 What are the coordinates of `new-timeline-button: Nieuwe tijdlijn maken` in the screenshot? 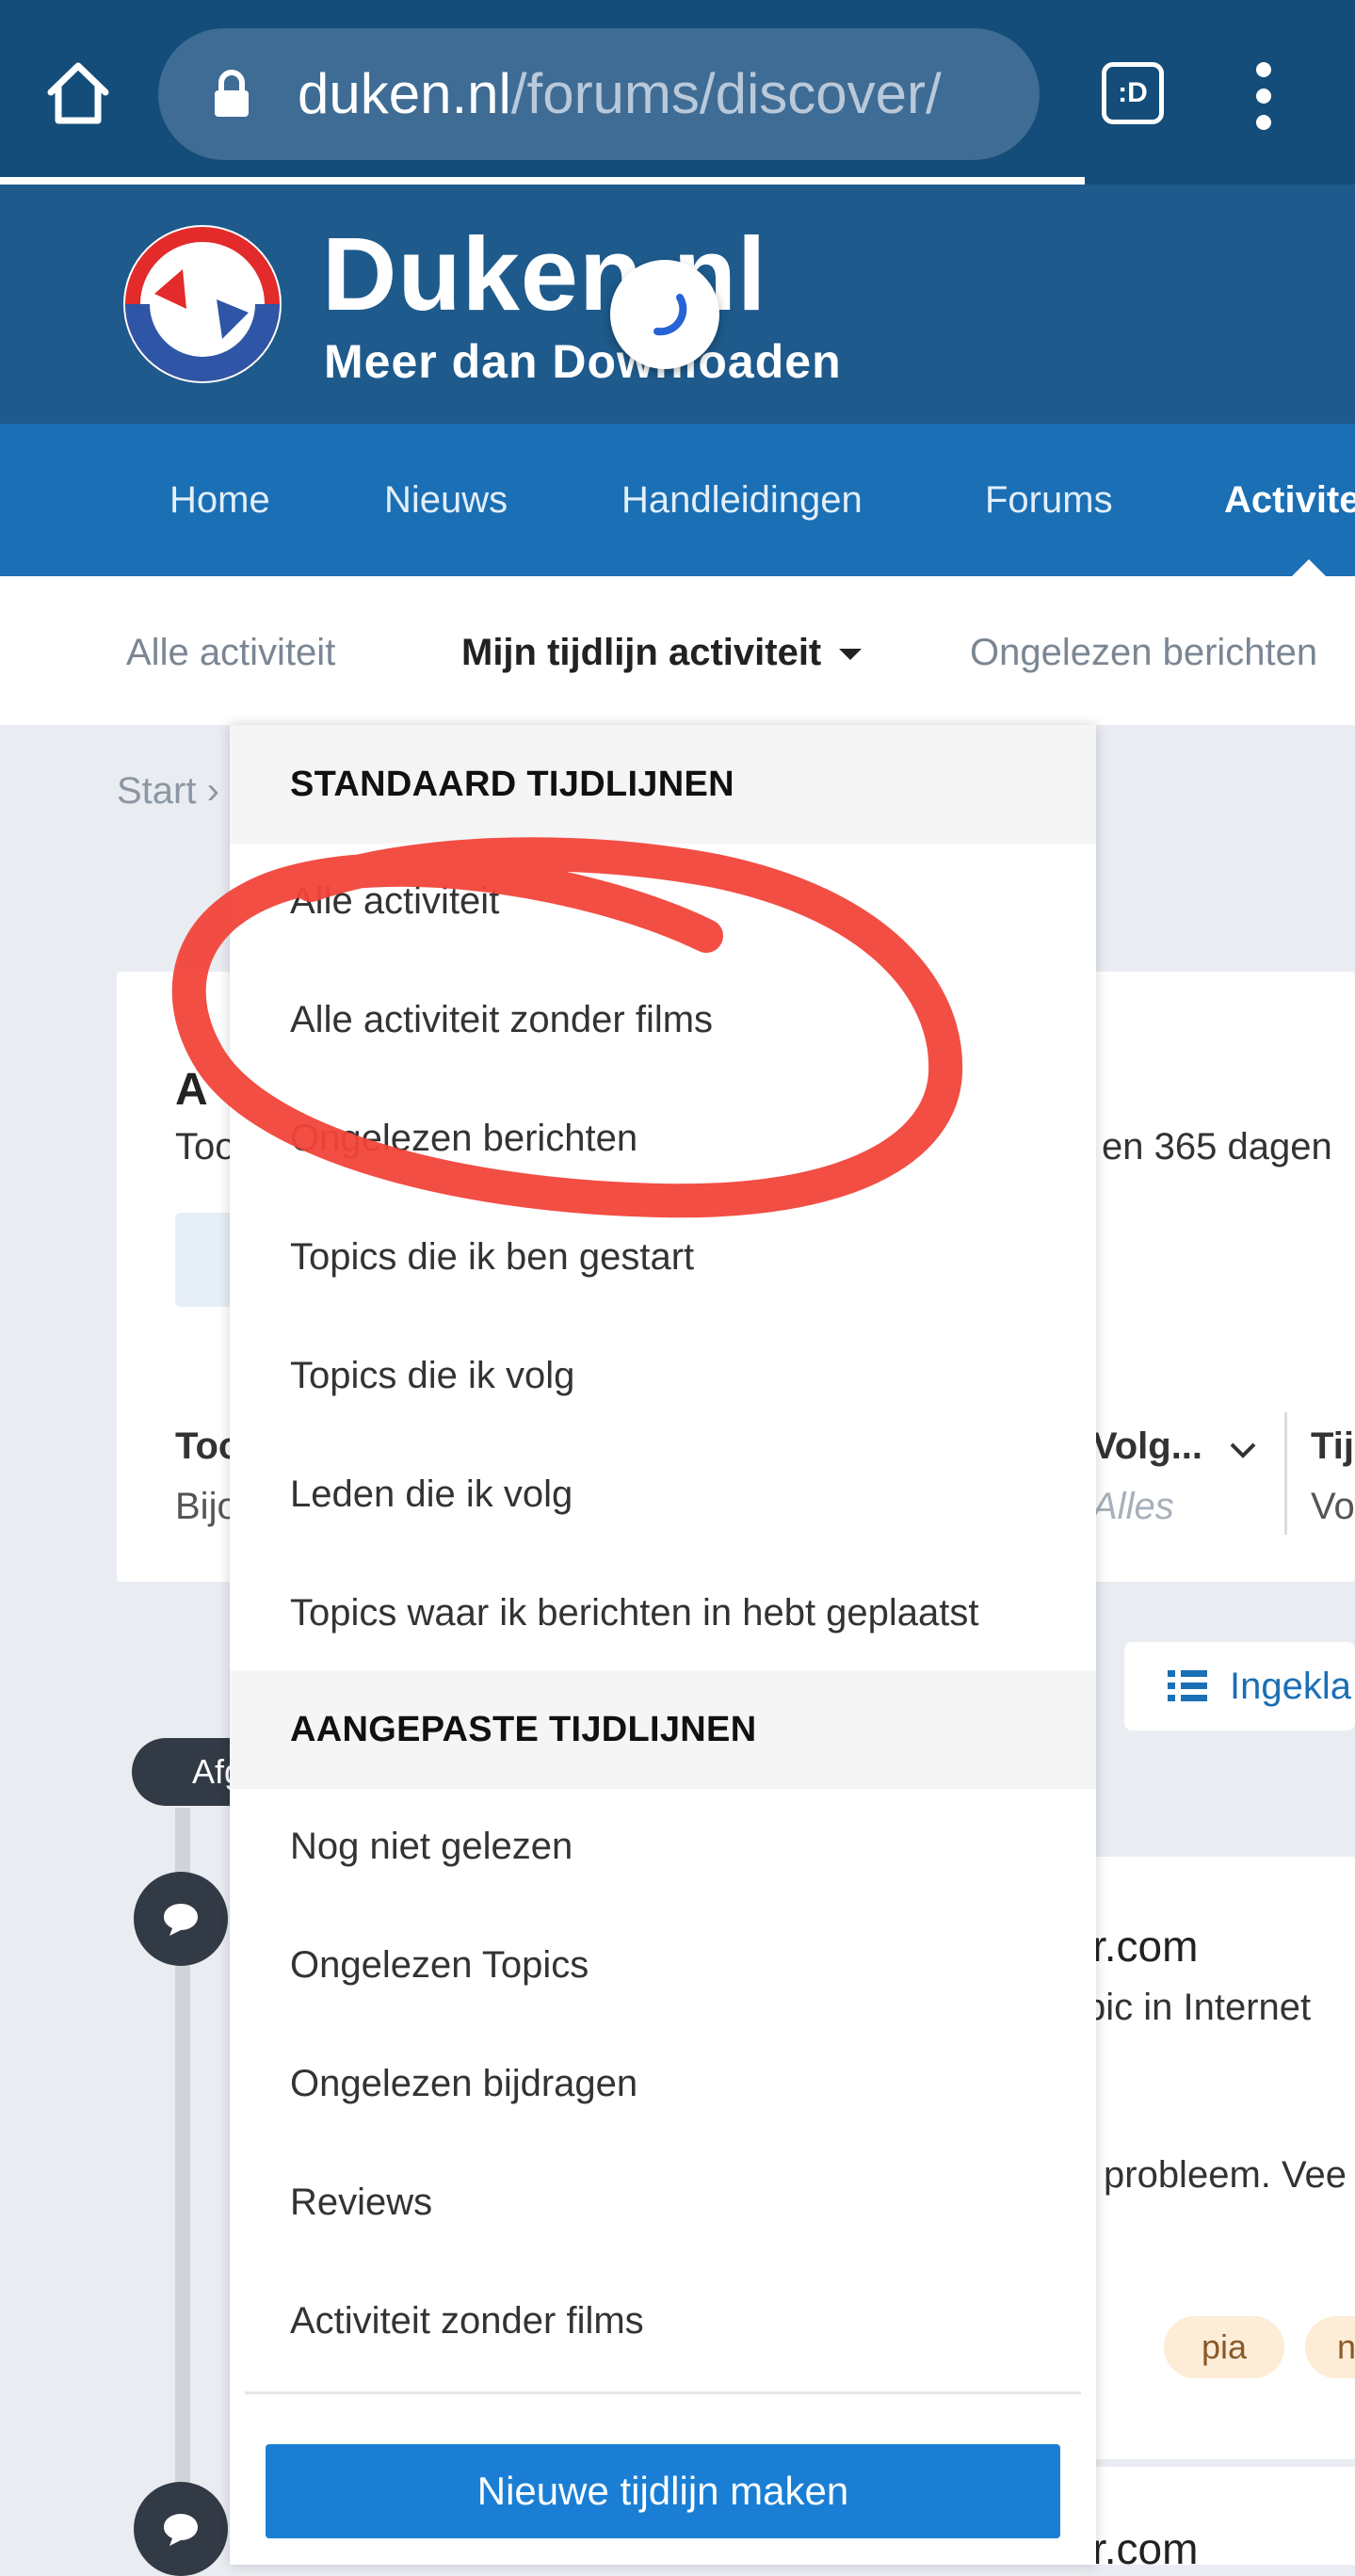 It's located at (663, 2491).